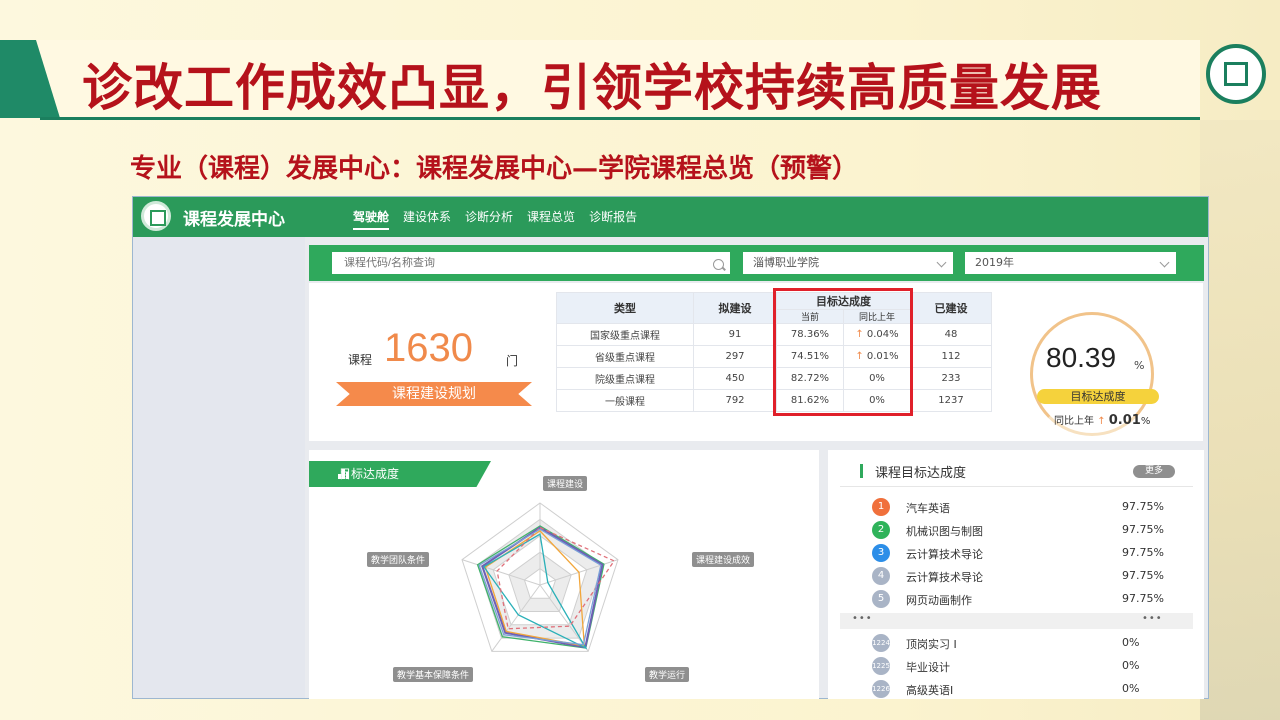  I want to click on cell-type: 一般课程, so click(625, 400).